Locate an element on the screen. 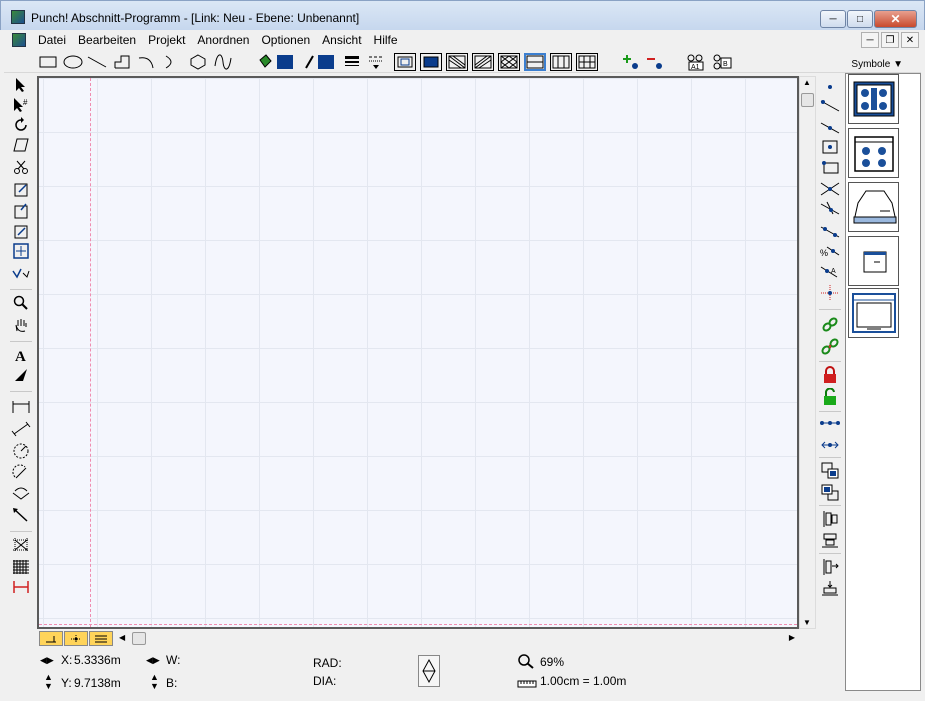 This screenshot has height=701, width=925. align-horizontal-icon is located at coordinates (830, 541).